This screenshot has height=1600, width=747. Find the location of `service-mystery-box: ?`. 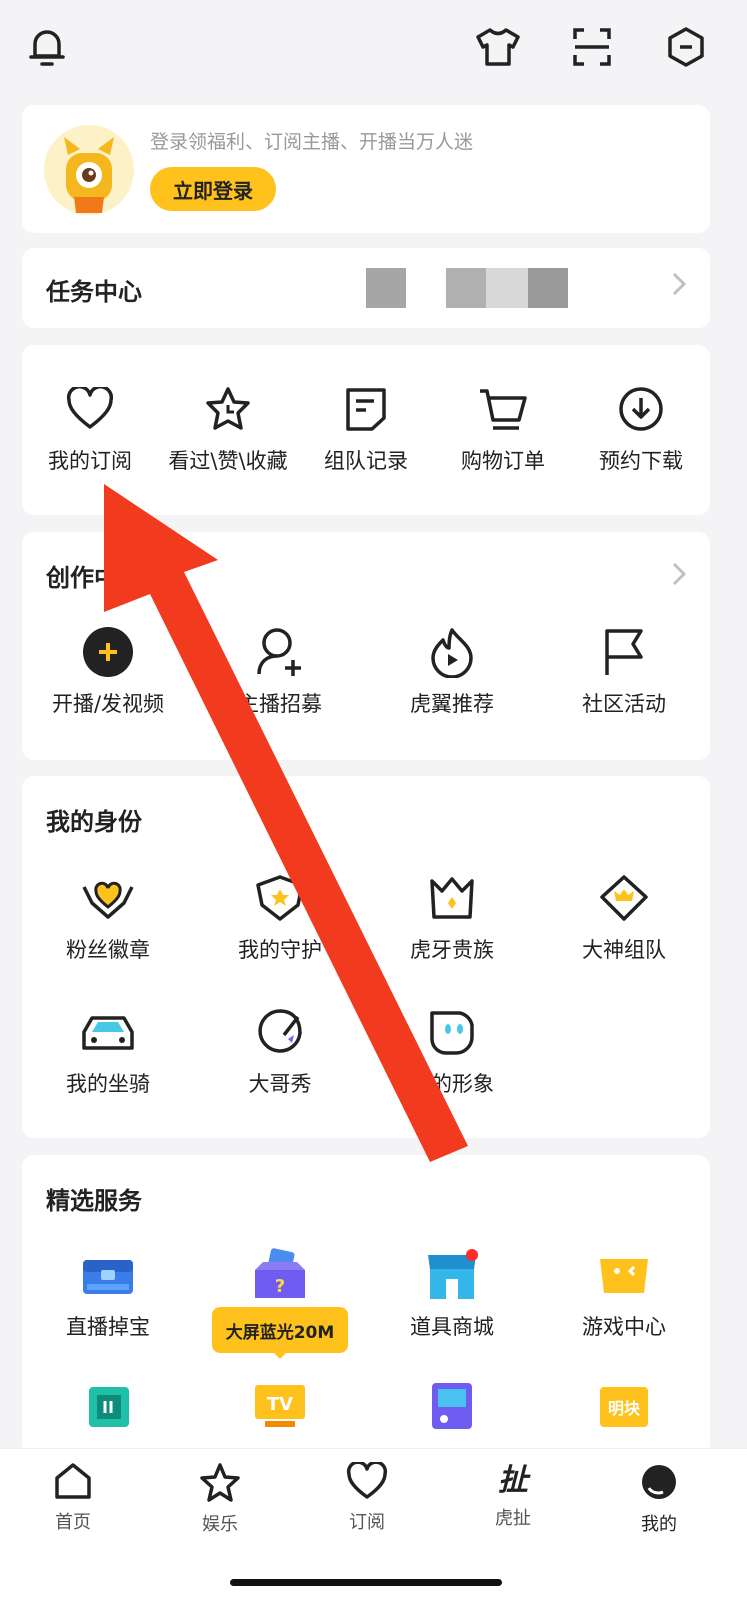

service-mystery-box: ? is located at coordinates (280, 1275).